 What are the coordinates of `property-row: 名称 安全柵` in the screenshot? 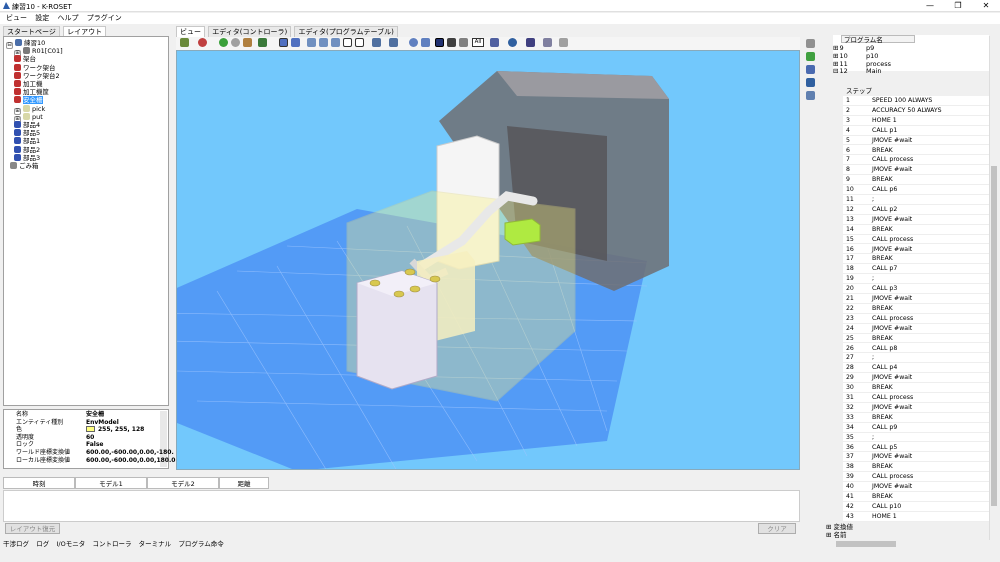 It's located at (83, 414).